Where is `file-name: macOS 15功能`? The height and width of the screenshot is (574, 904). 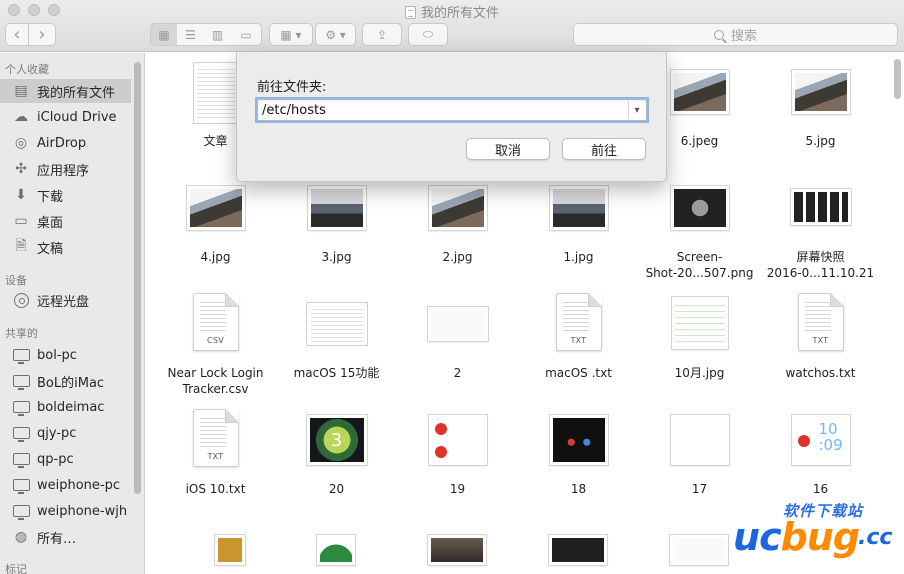 file-name: macOS 15功能 is located at coordinates (336, 373).